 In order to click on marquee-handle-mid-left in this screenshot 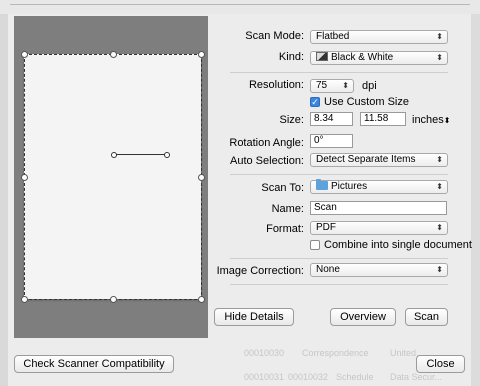, I will do `click(24, 177)`.